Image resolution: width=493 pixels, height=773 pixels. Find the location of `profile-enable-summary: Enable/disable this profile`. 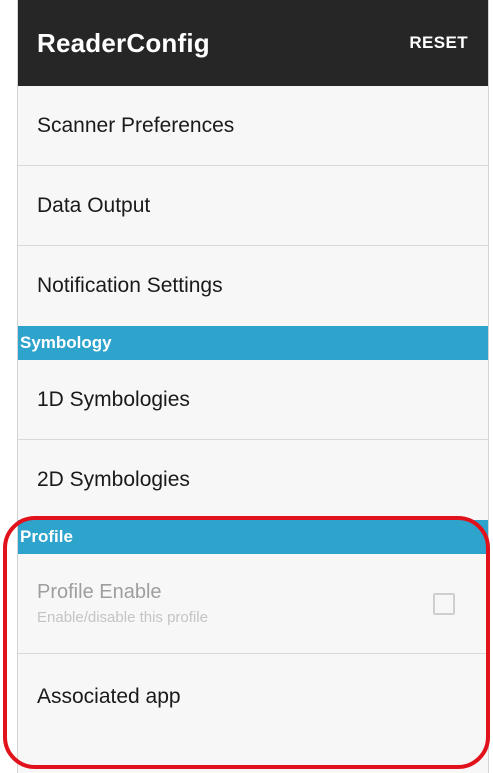

profile-enable-summary: Enable/disable this profile is located at coordinates (122, 617).